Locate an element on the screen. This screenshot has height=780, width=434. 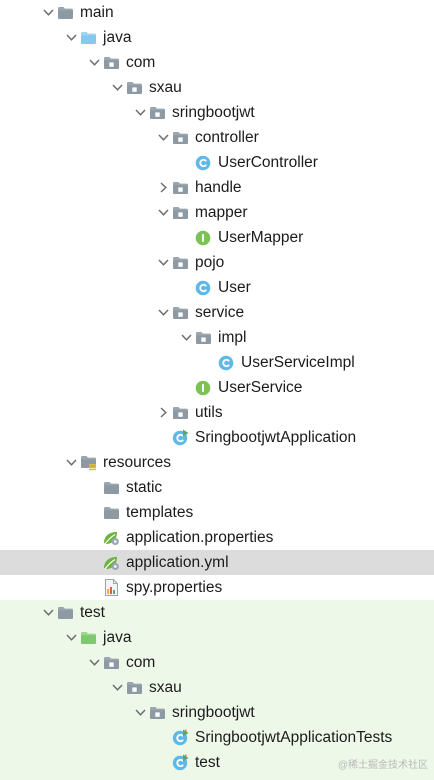
tree-node: application.yml is located at coordinates (217, 562).